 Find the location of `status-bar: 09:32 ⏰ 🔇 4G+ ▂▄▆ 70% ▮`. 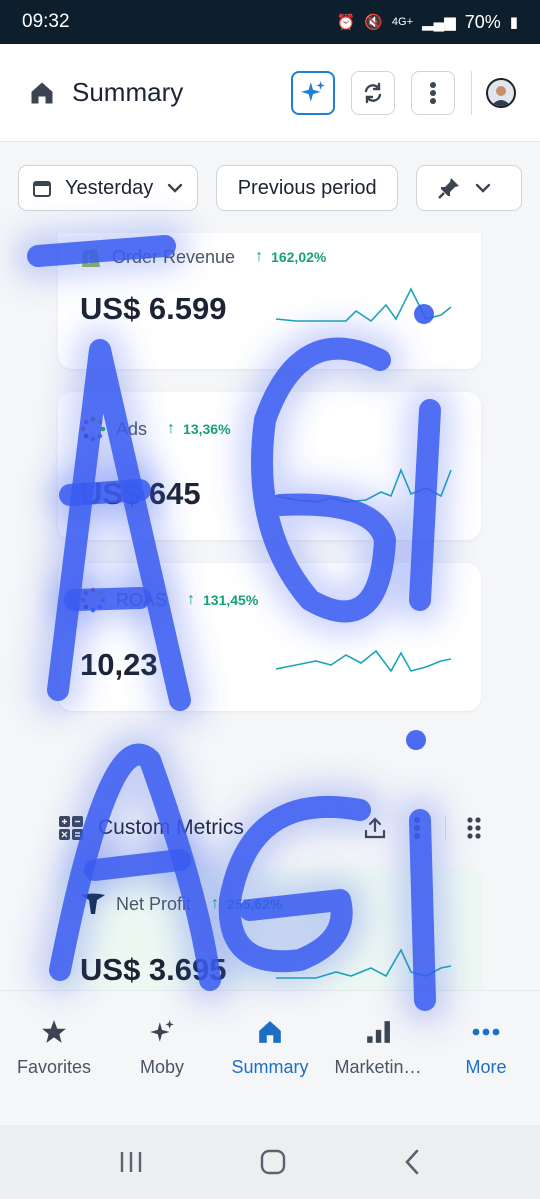

status-bar: 09:32 ⏰ 🔇 4G+ ▂▄▆ 70% ▮ is located at coordinates (270, 22).